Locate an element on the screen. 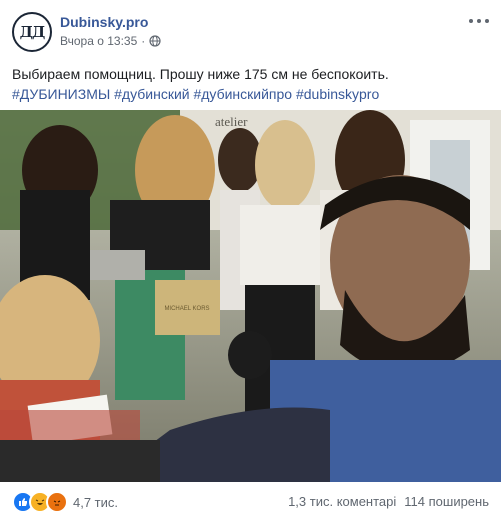  globe-icon is located at coordinates (155, 41).